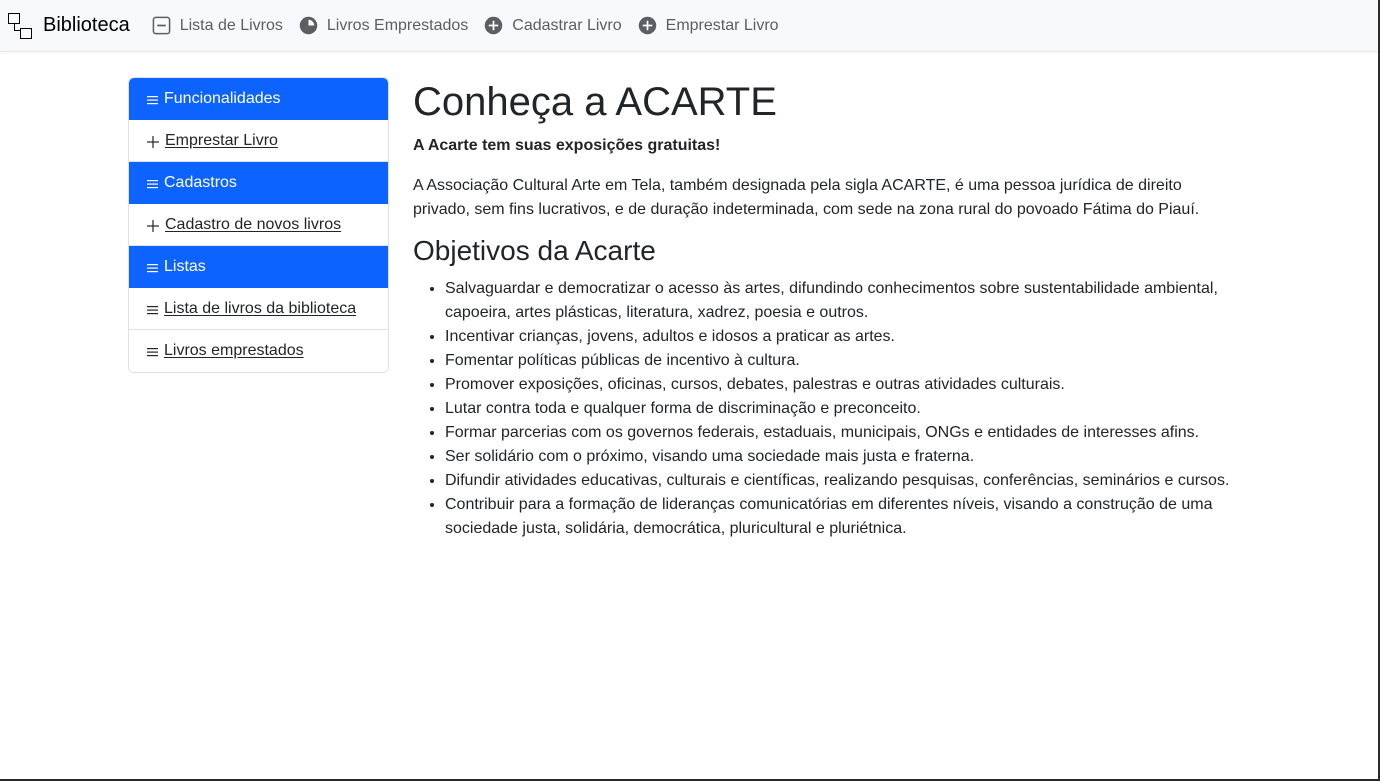 This screenshot has width=1380, height=781. Describe the element at coordinates (231, 25) in the screenshot. I see `nav-label: Lista de Livros` at that location.